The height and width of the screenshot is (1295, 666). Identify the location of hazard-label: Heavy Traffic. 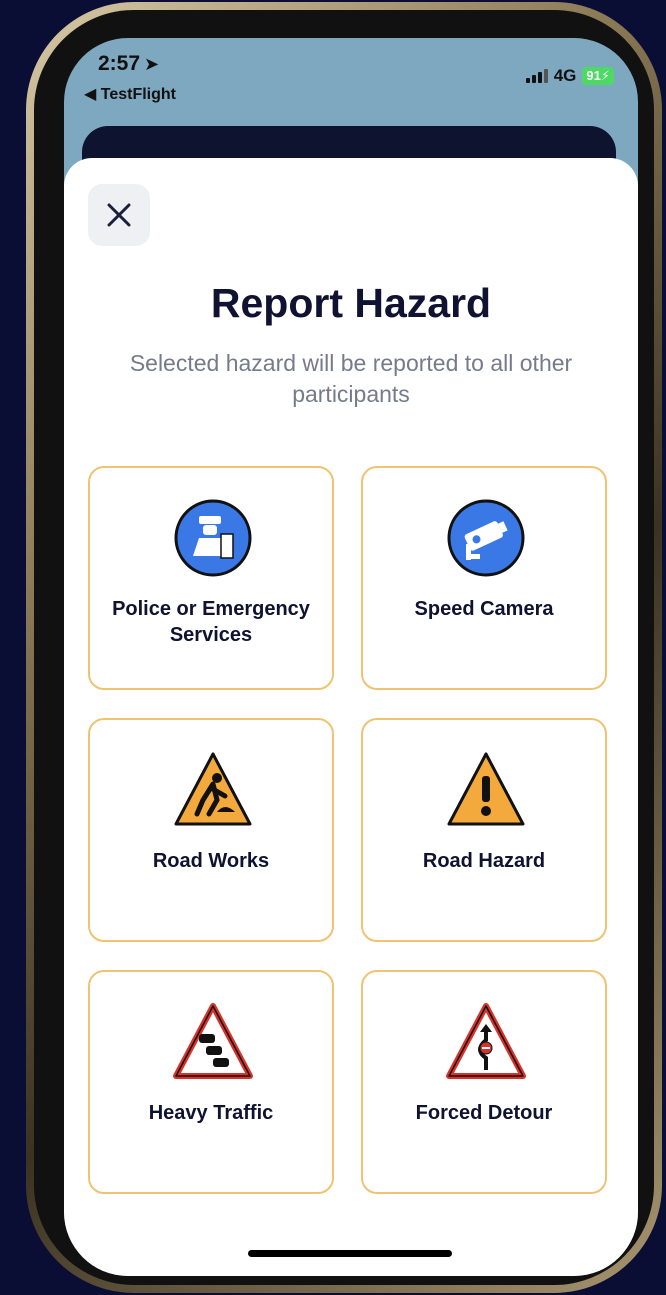
(211, 1113).